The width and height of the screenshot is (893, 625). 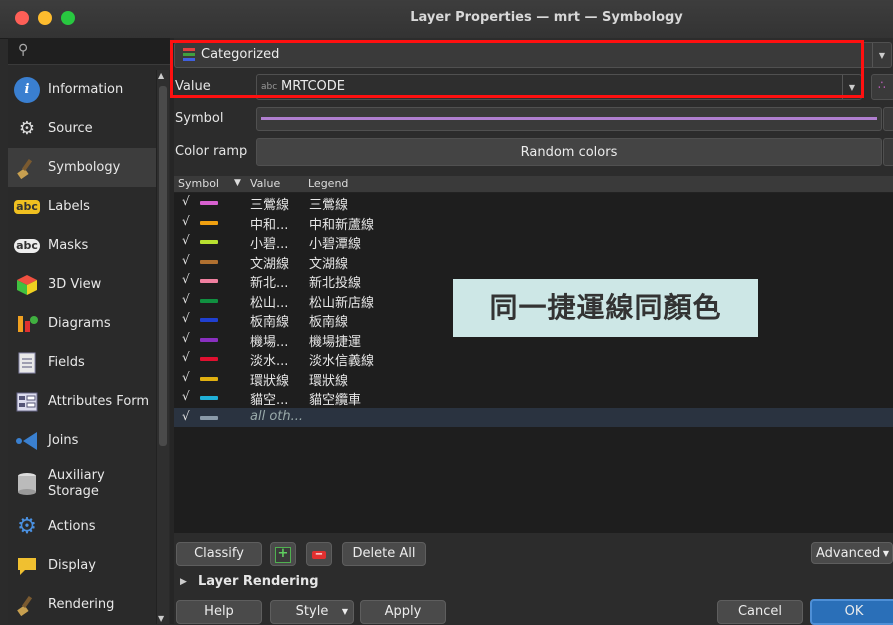 I want to click on table-row: √ 環狀線 環狀線, so click(x=533, y=379).